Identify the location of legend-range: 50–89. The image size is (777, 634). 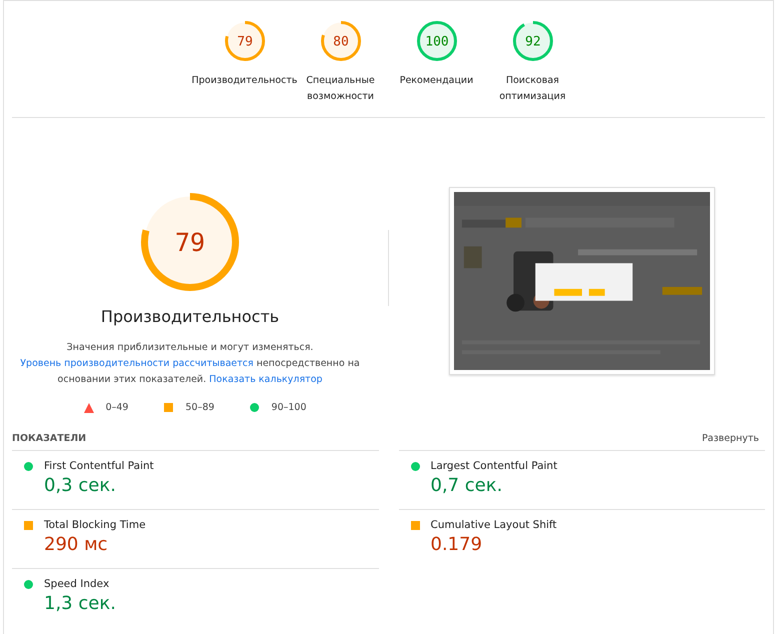
(199, 407).